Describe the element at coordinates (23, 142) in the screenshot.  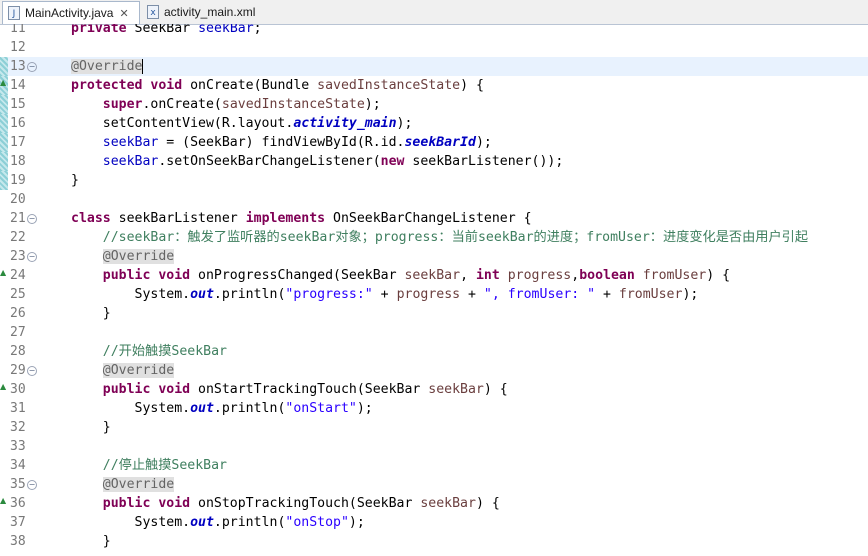
I see `line-gutter: 17` at that location.